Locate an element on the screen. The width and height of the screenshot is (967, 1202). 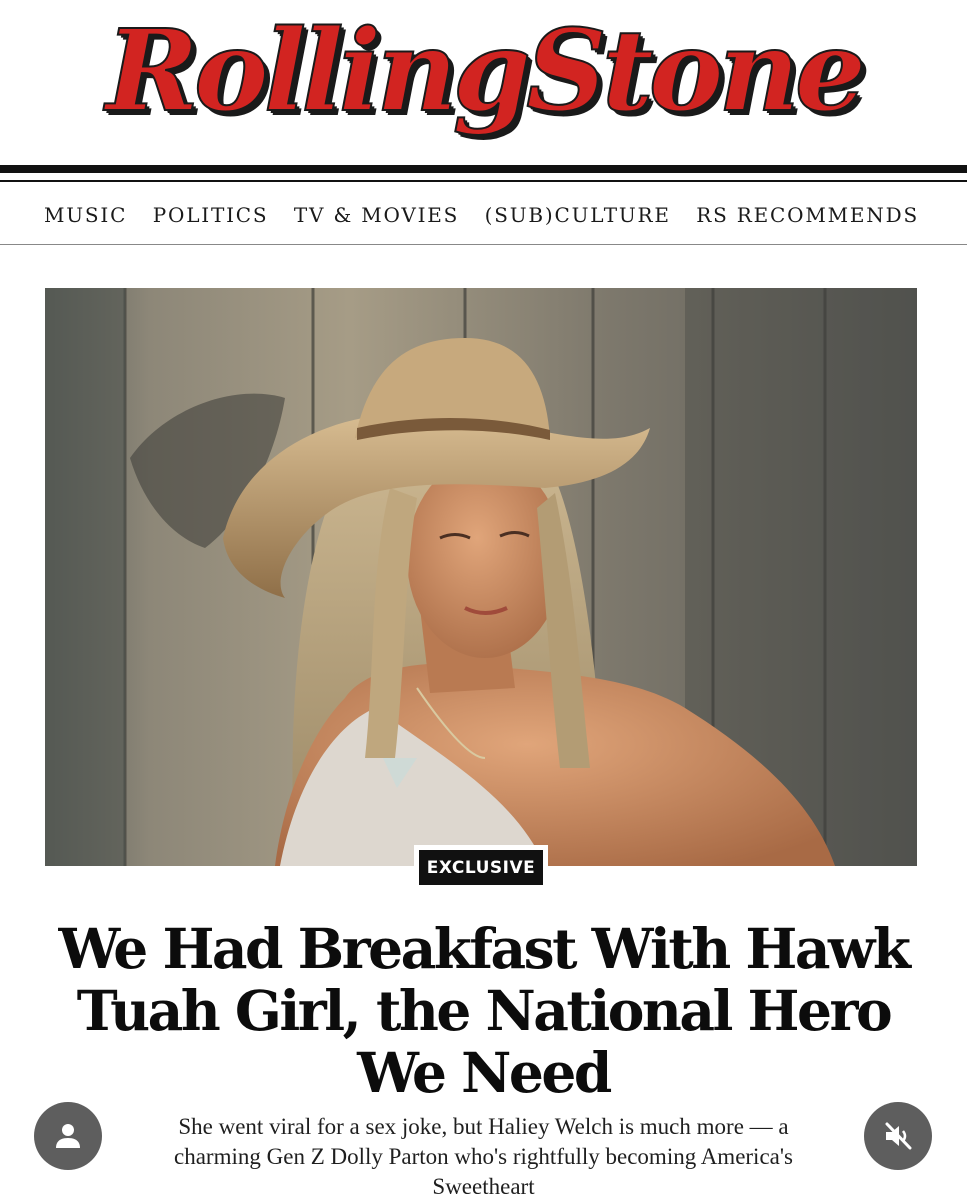
nav-item-tv-movies: TV & MOVIES is located at coordinates (376, 215).